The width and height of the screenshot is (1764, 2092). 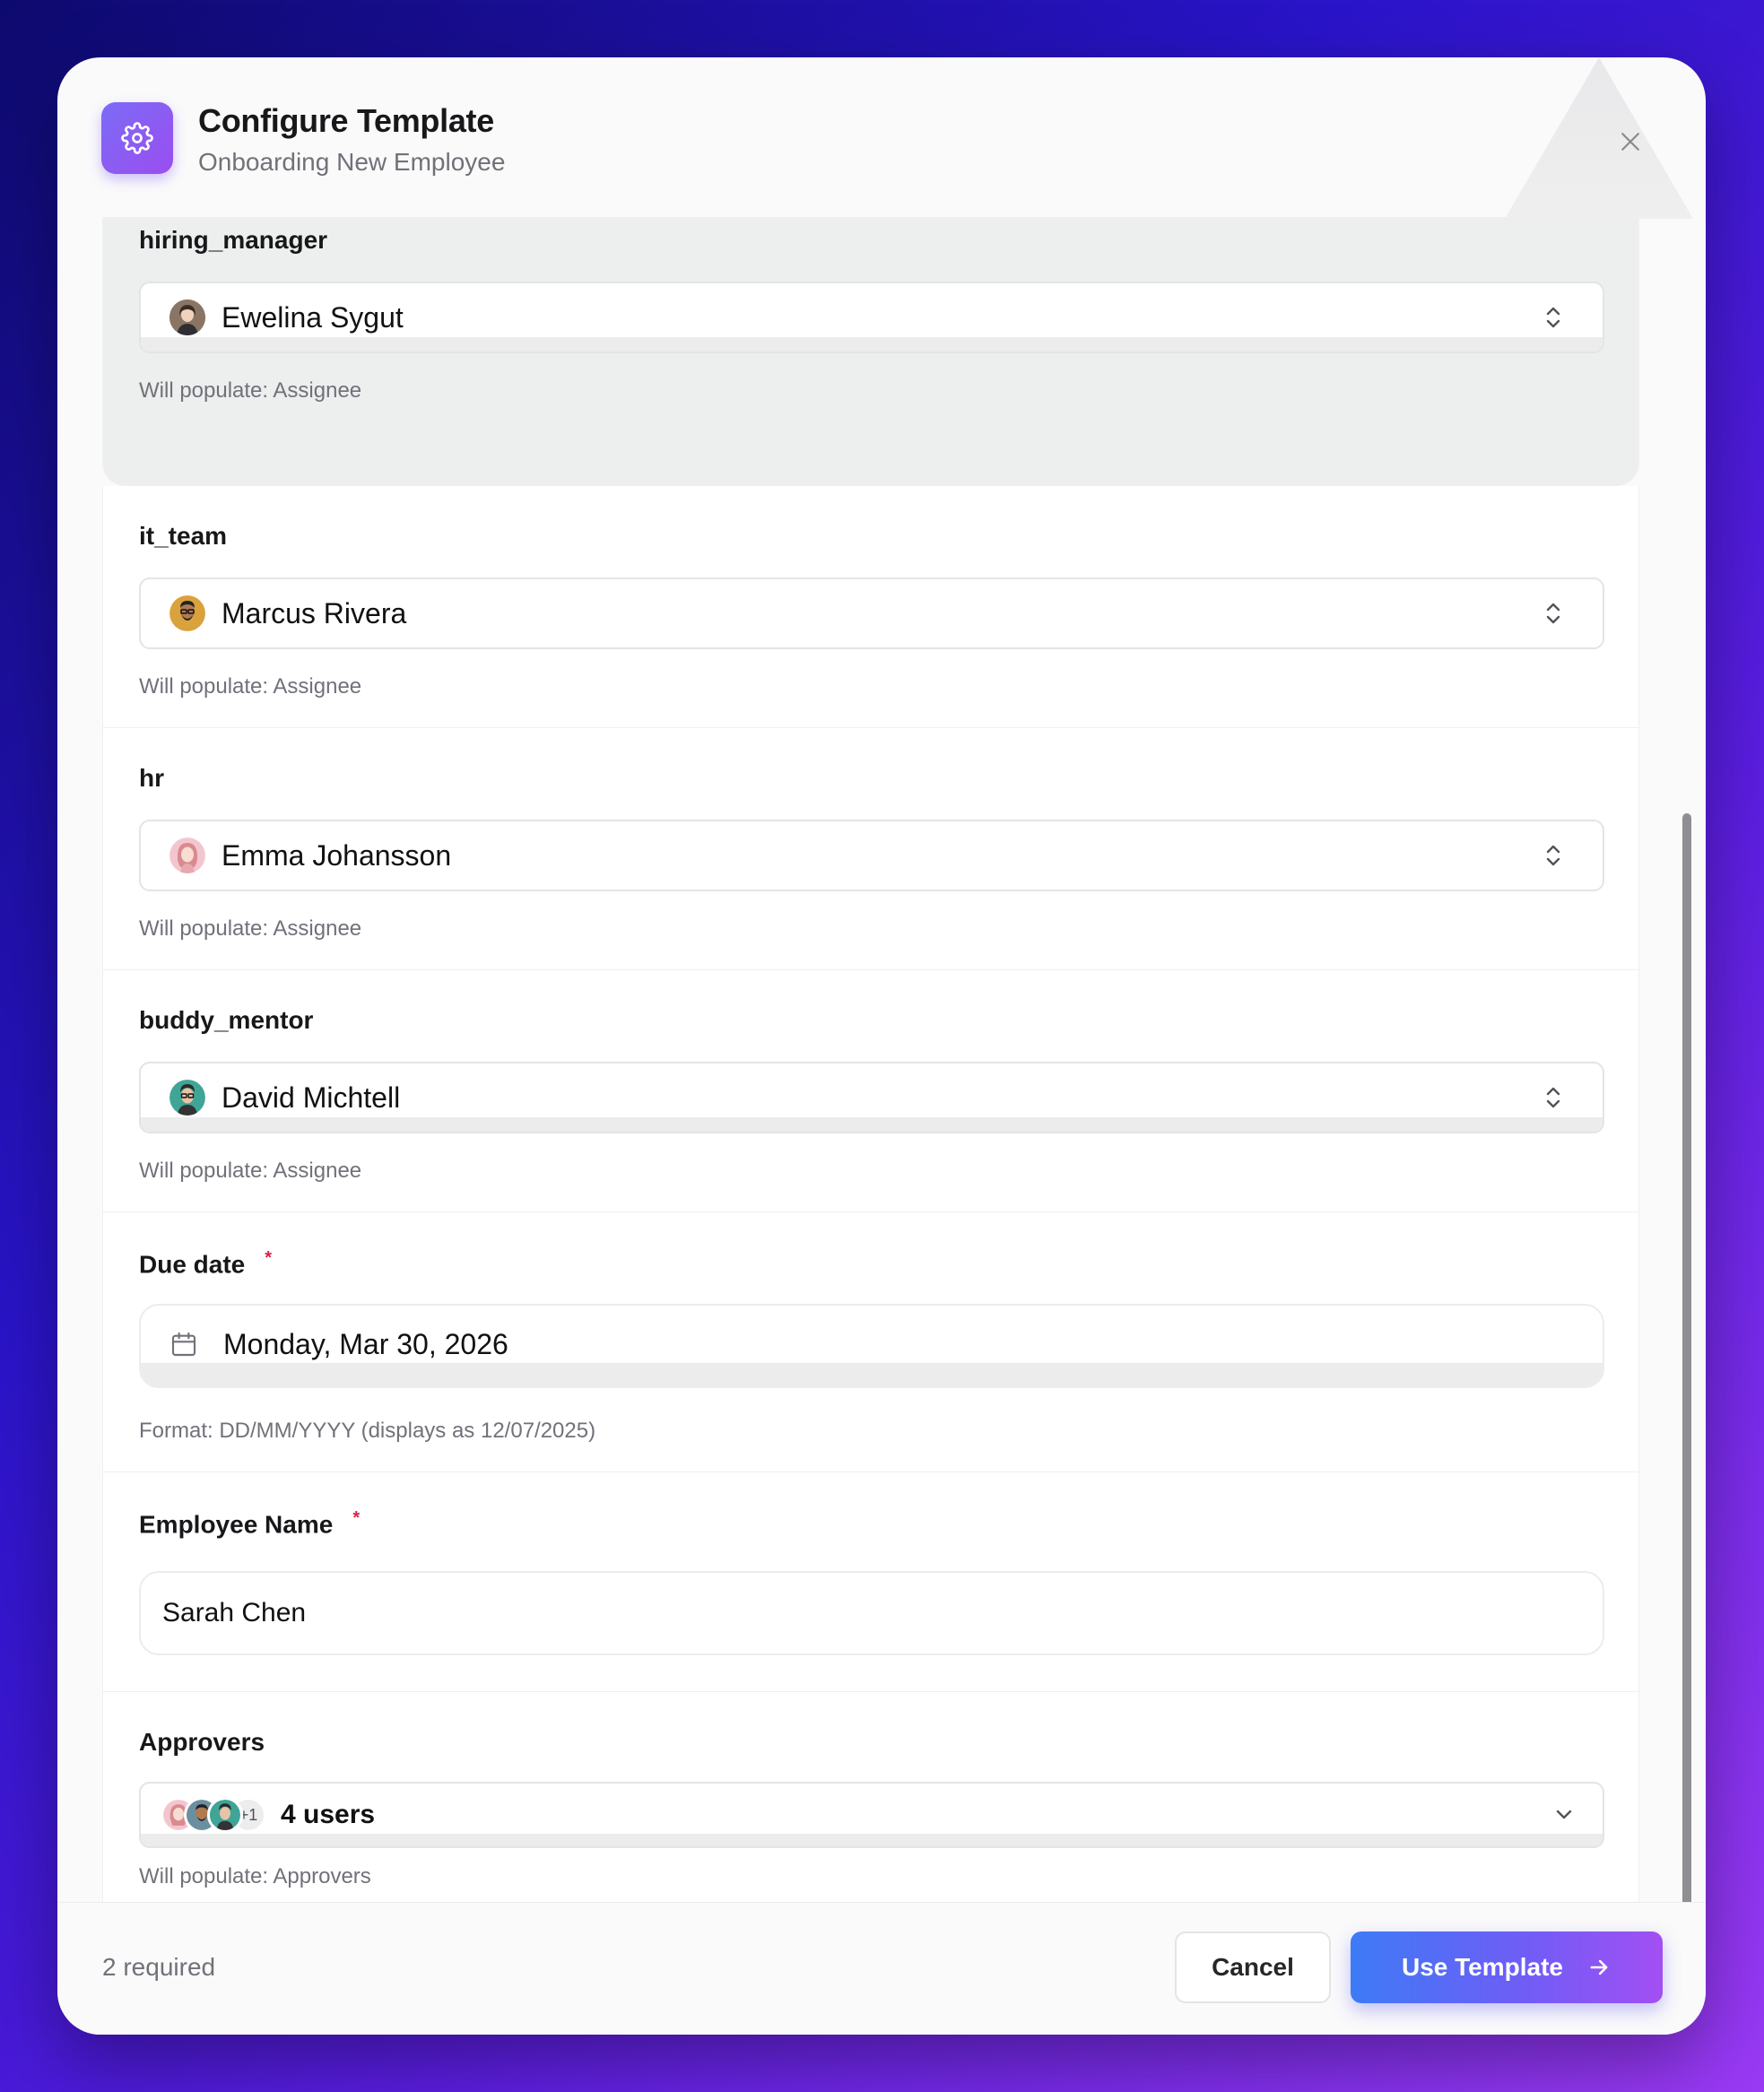 I want to click on employee-name-input: Sarah Chen, so click(x=872, y=1613).